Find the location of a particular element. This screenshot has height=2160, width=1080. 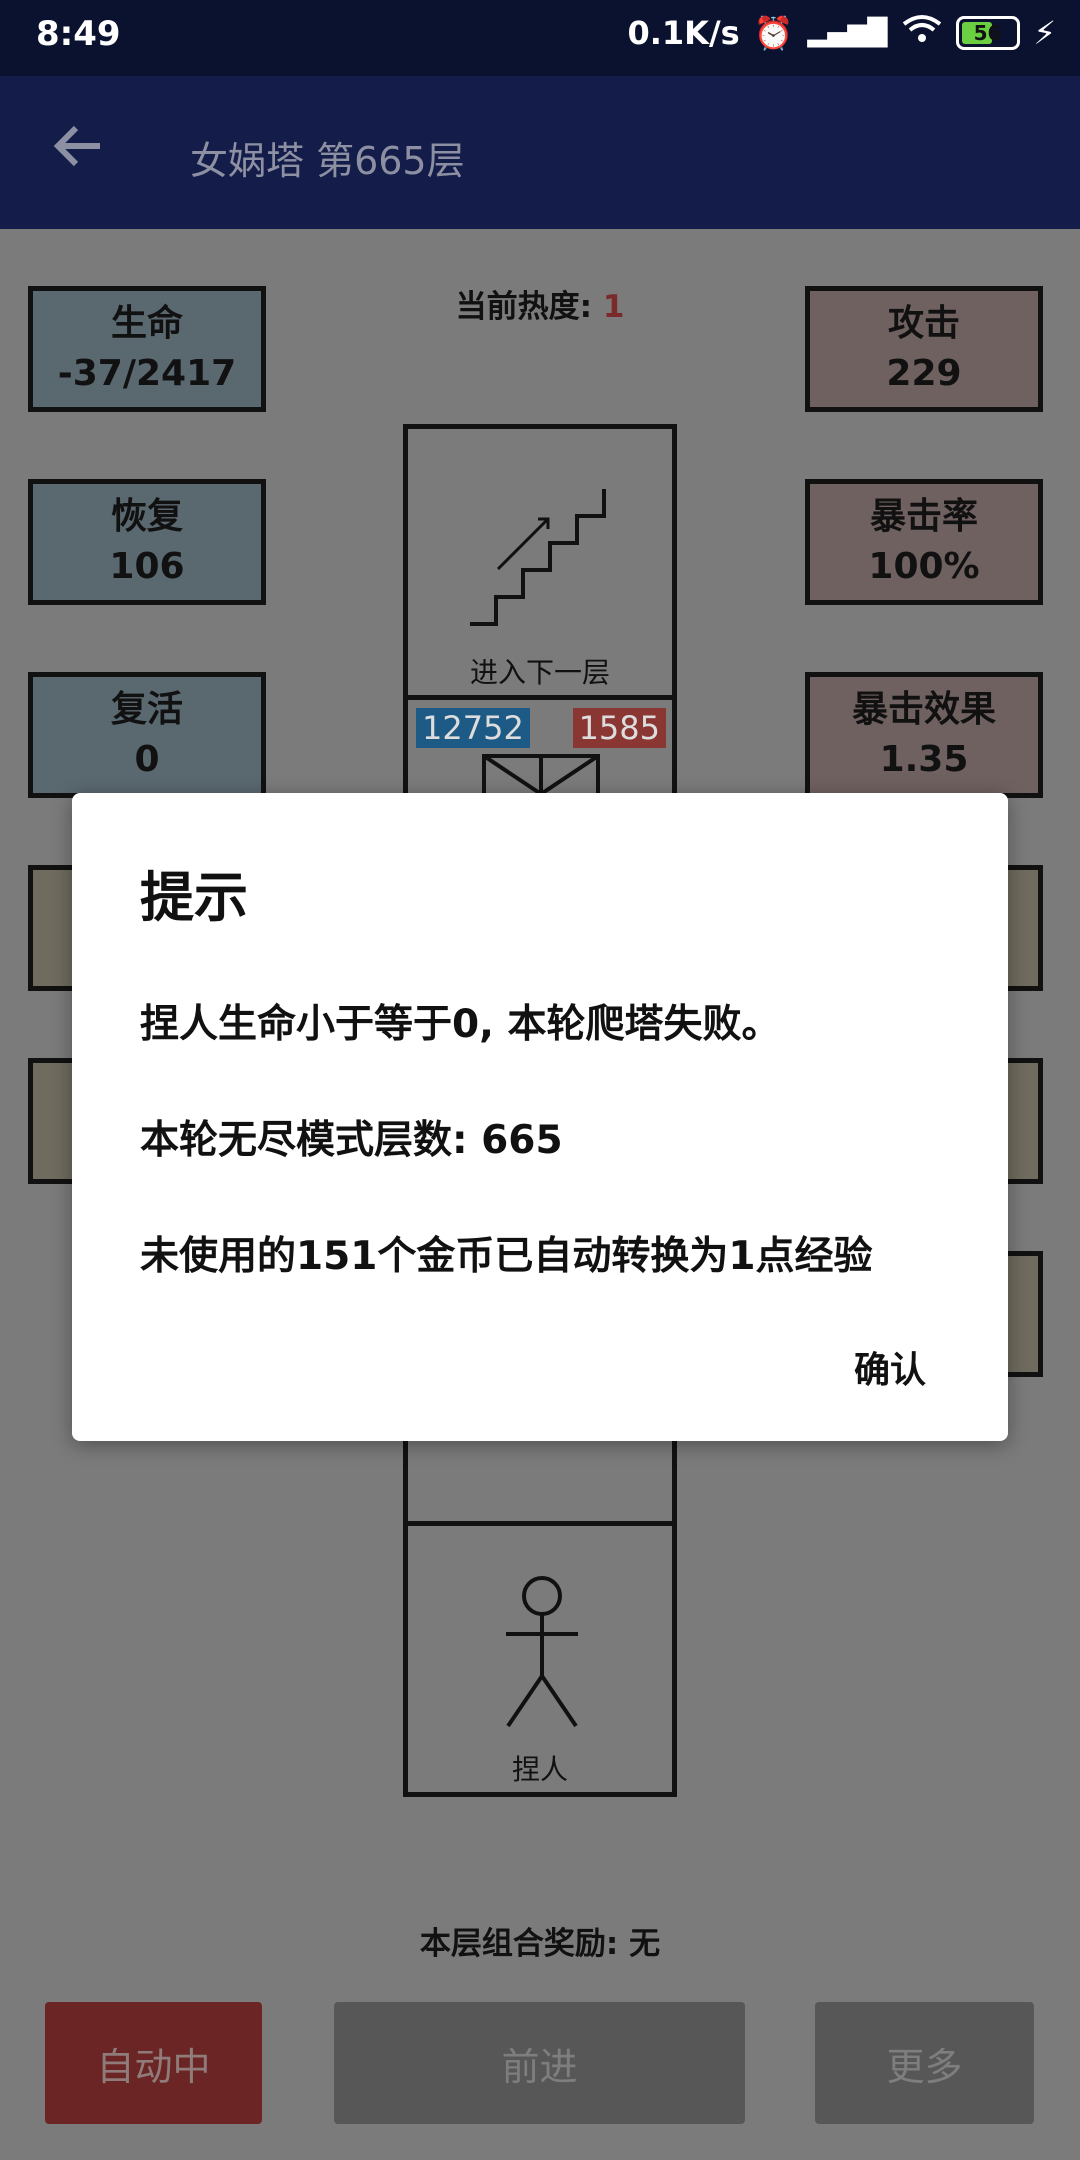

forward-button: 前进 is located at coordinates (539, 2063).